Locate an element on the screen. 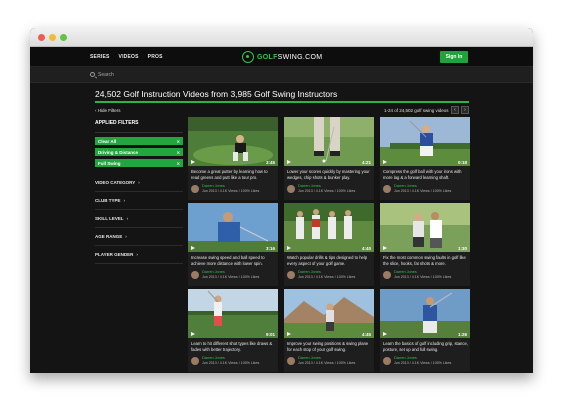 This screenshot has width=566, height=406. video-thumbnail: 3:16 is located at coordinates (233, 227).